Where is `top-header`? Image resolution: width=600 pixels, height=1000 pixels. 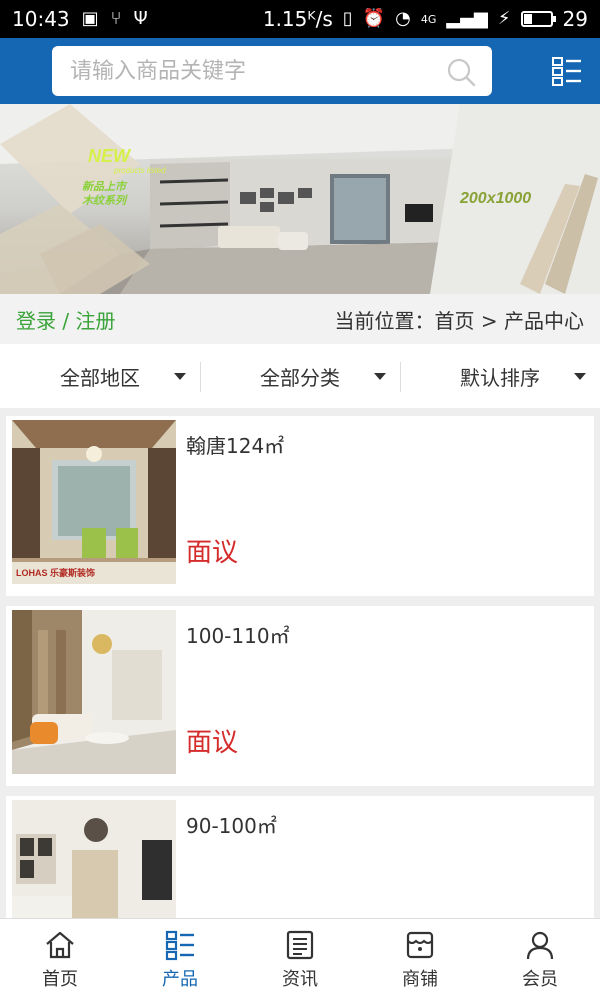
top-header is located at coordinates (300, 71).